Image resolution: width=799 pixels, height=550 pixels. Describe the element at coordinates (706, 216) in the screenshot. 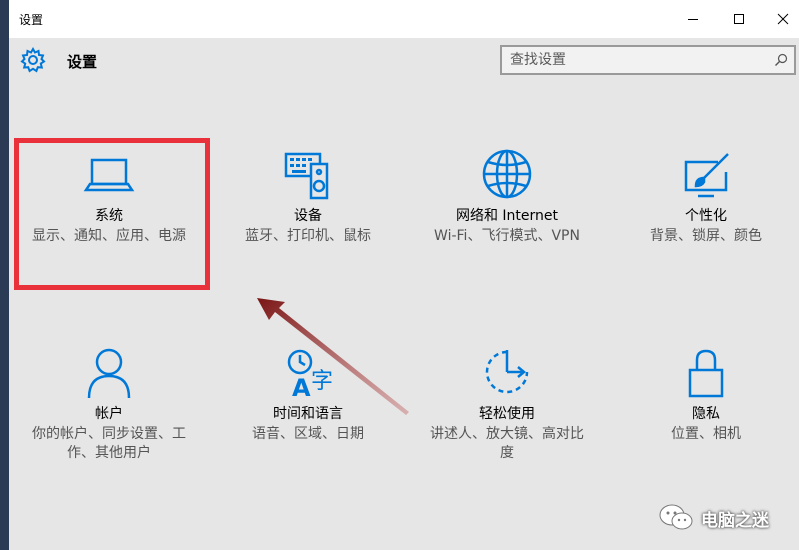

I see `tile-personalization-name: 个性化` at that location.